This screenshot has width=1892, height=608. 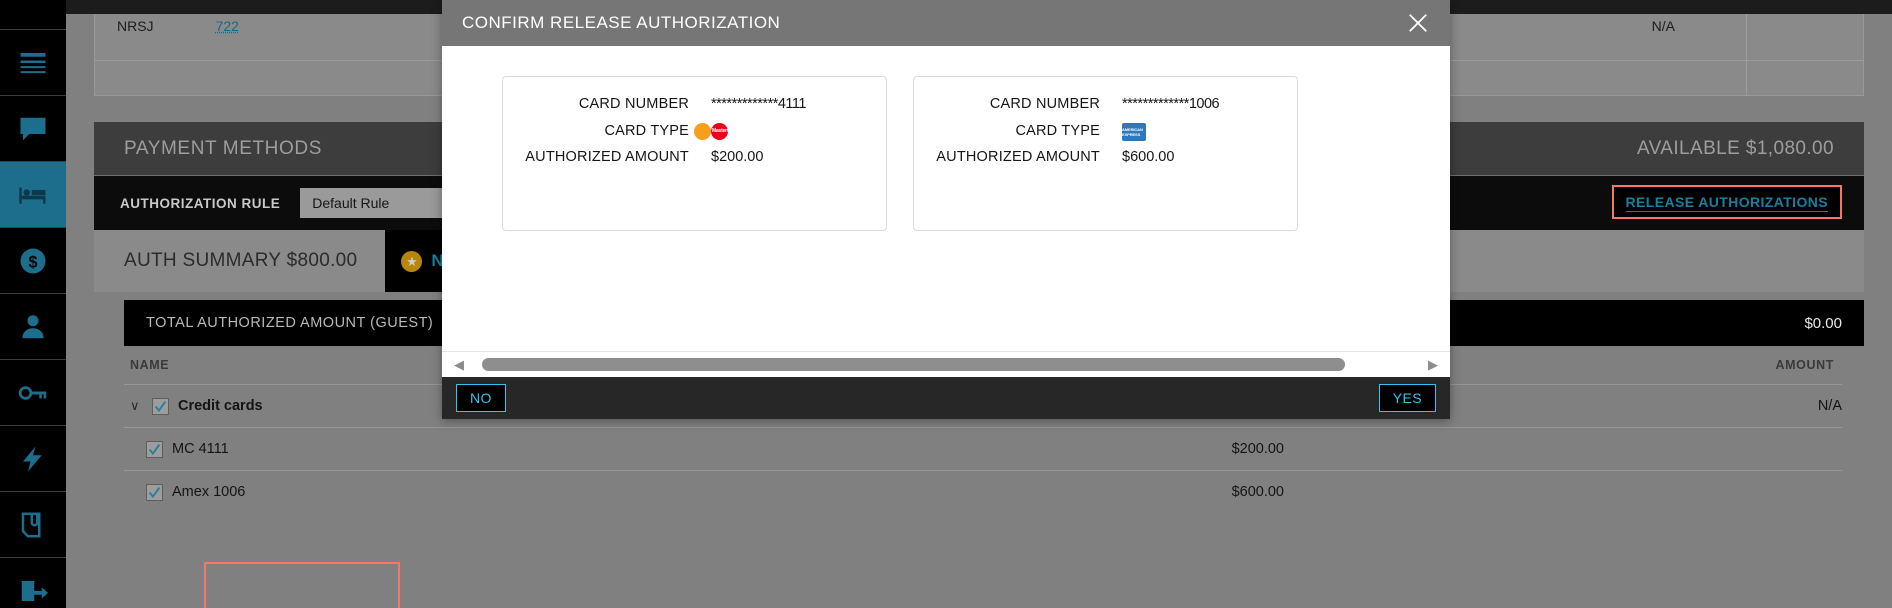 I want to click on authorized-amount-row: AUTHORIZED AMOUNT $200.00, so click(x=684, y=158).